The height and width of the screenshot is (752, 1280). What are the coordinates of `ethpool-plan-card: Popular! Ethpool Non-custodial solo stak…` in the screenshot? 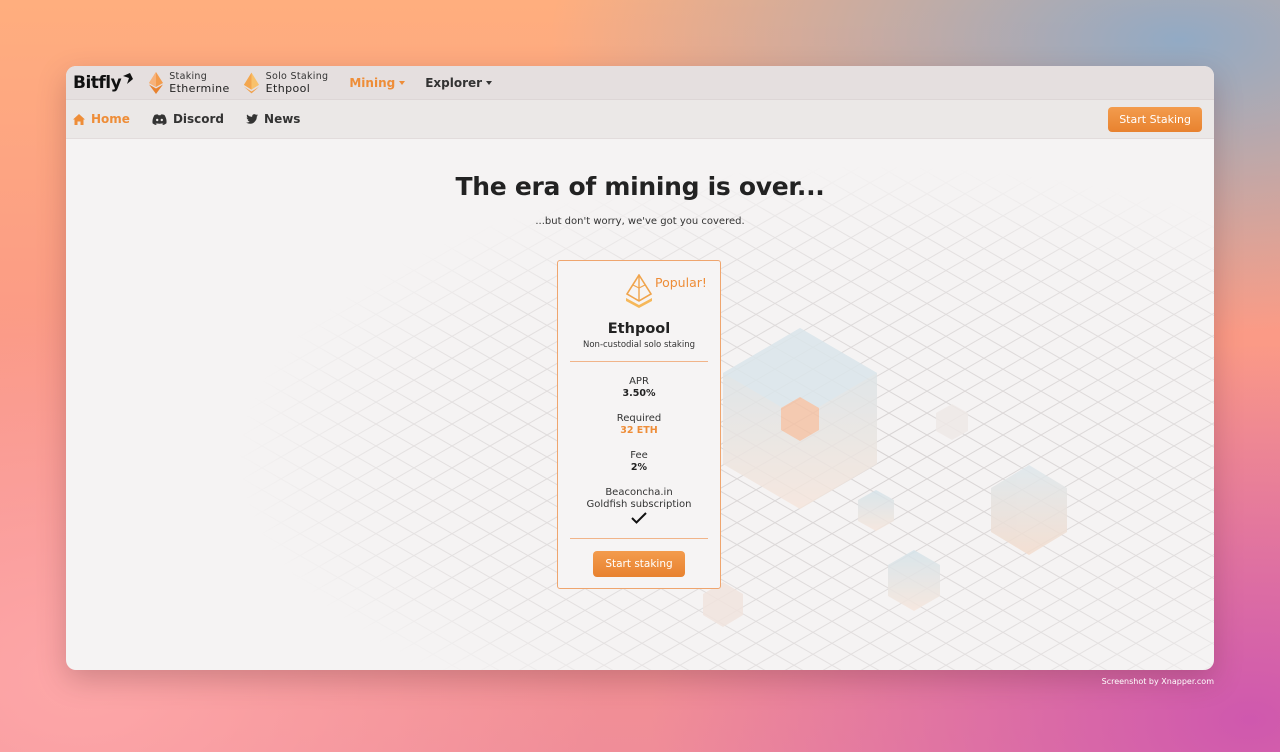 It's located at (639, 424).